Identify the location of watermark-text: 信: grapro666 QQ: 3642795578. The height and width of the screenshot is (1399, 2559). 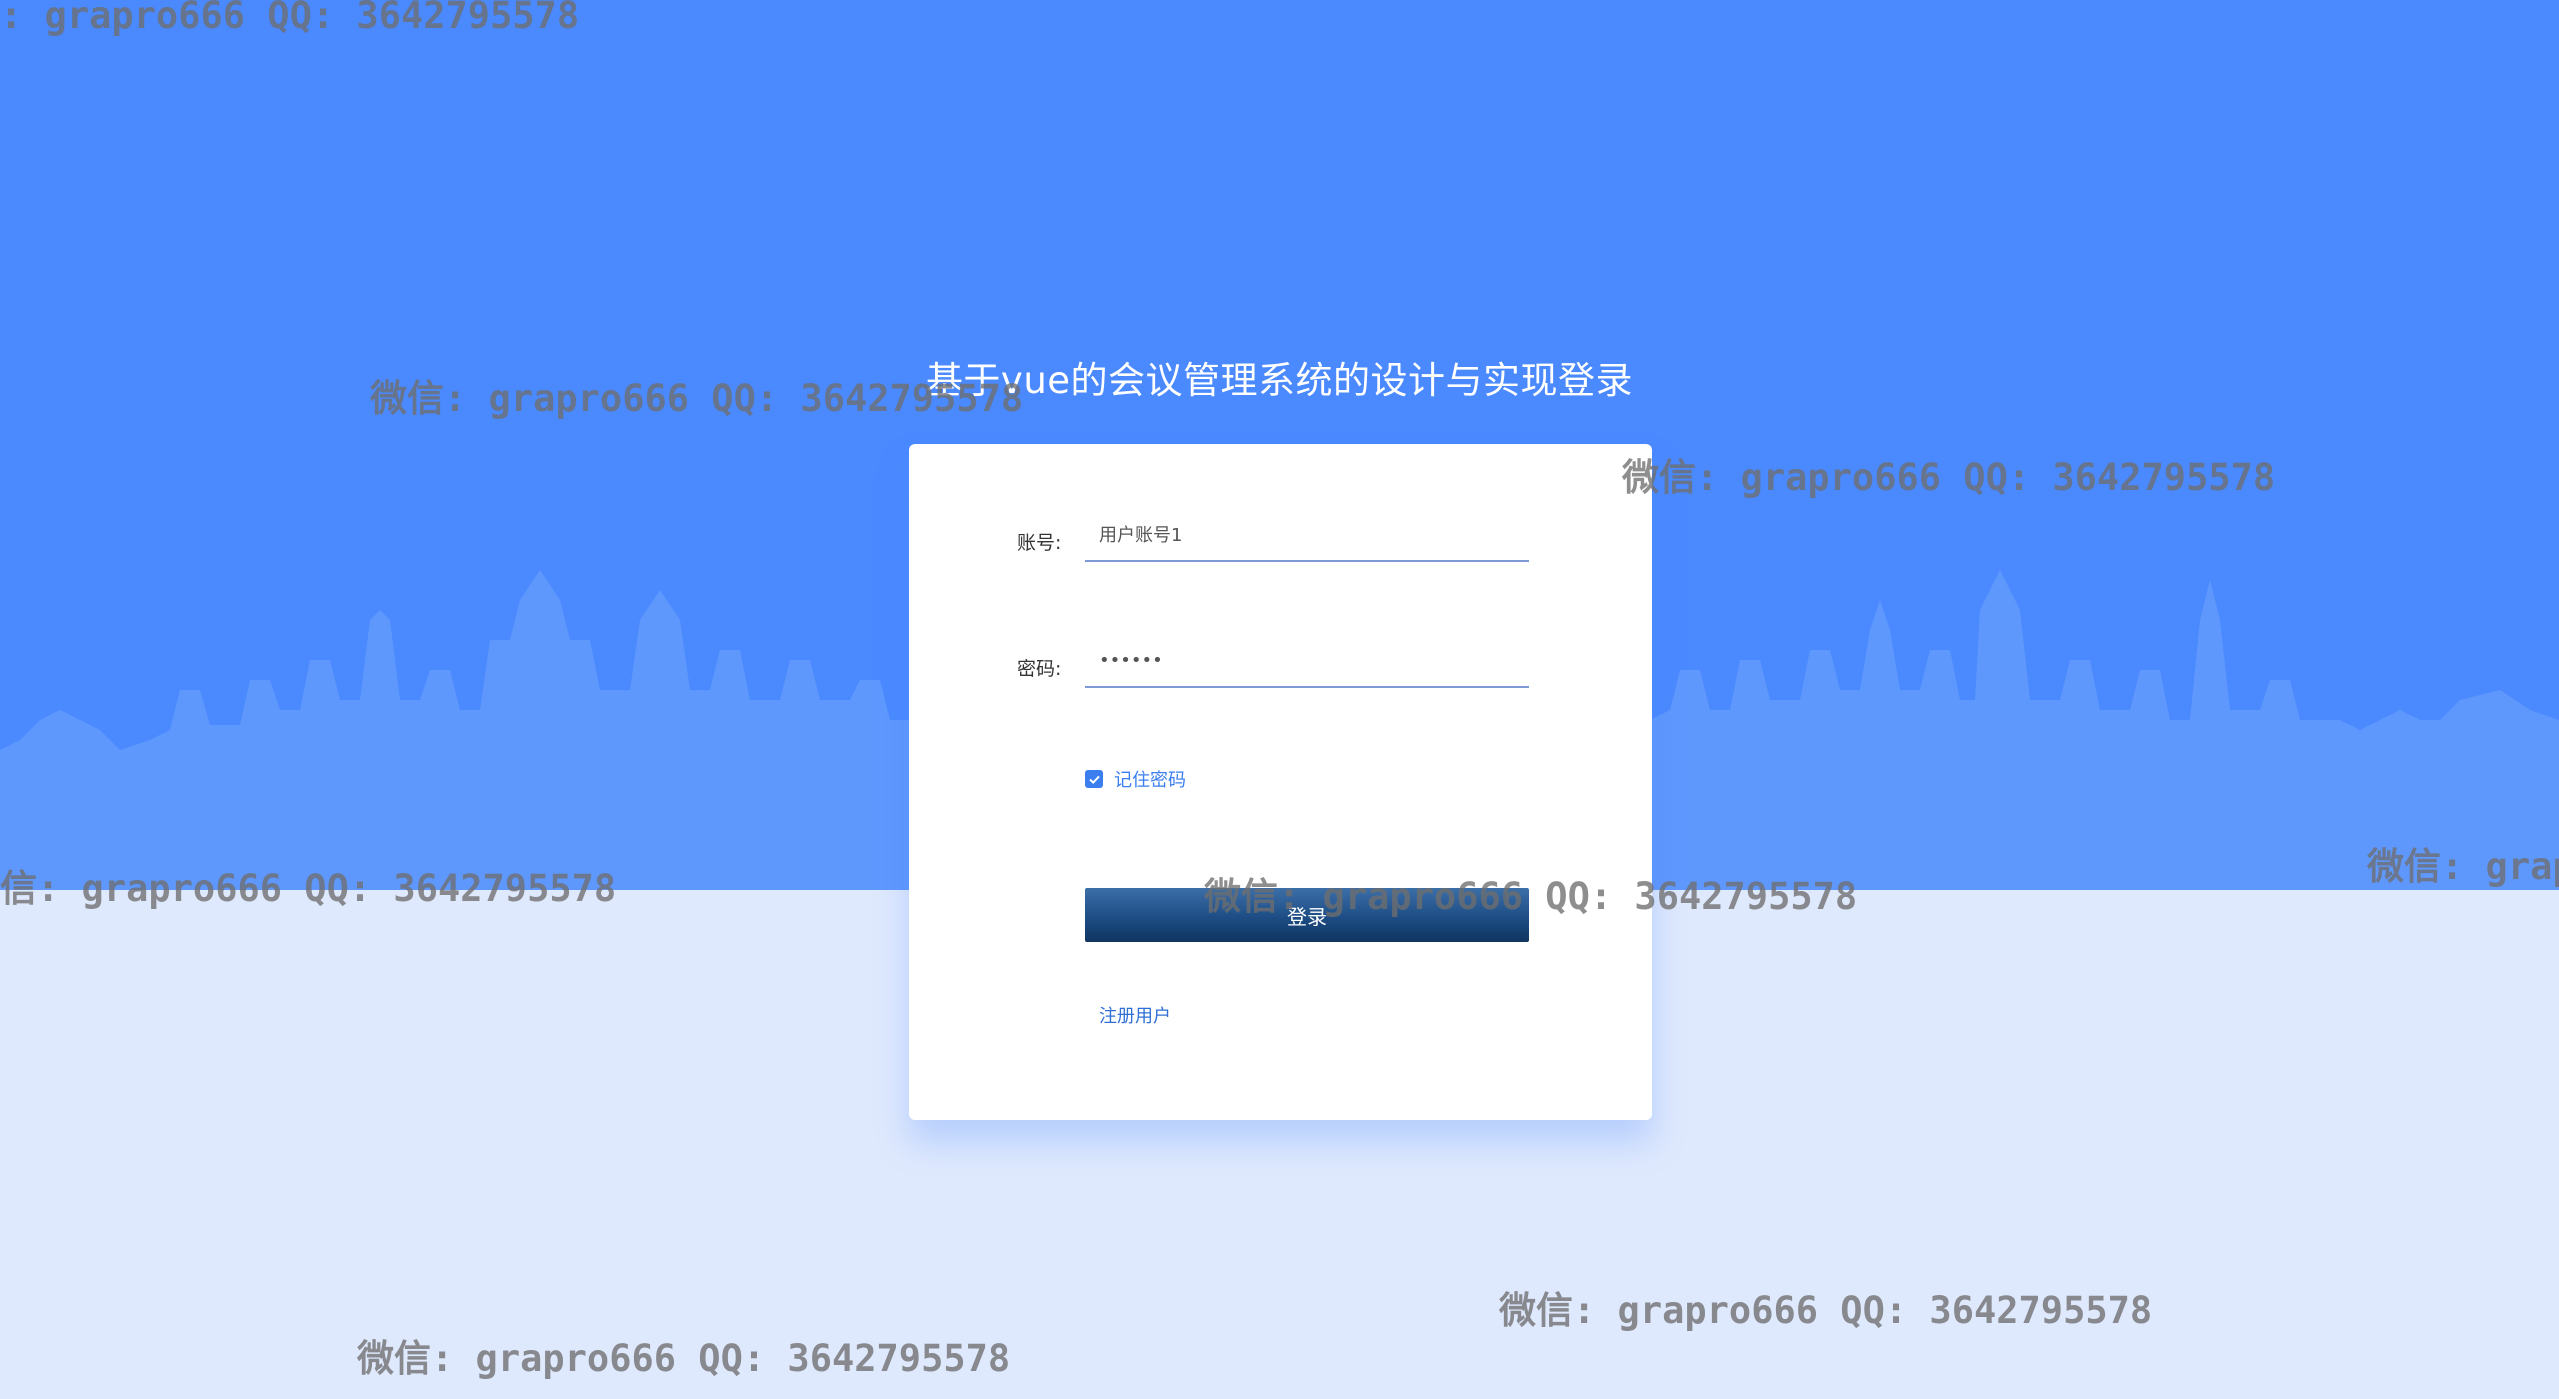
(308, 888).